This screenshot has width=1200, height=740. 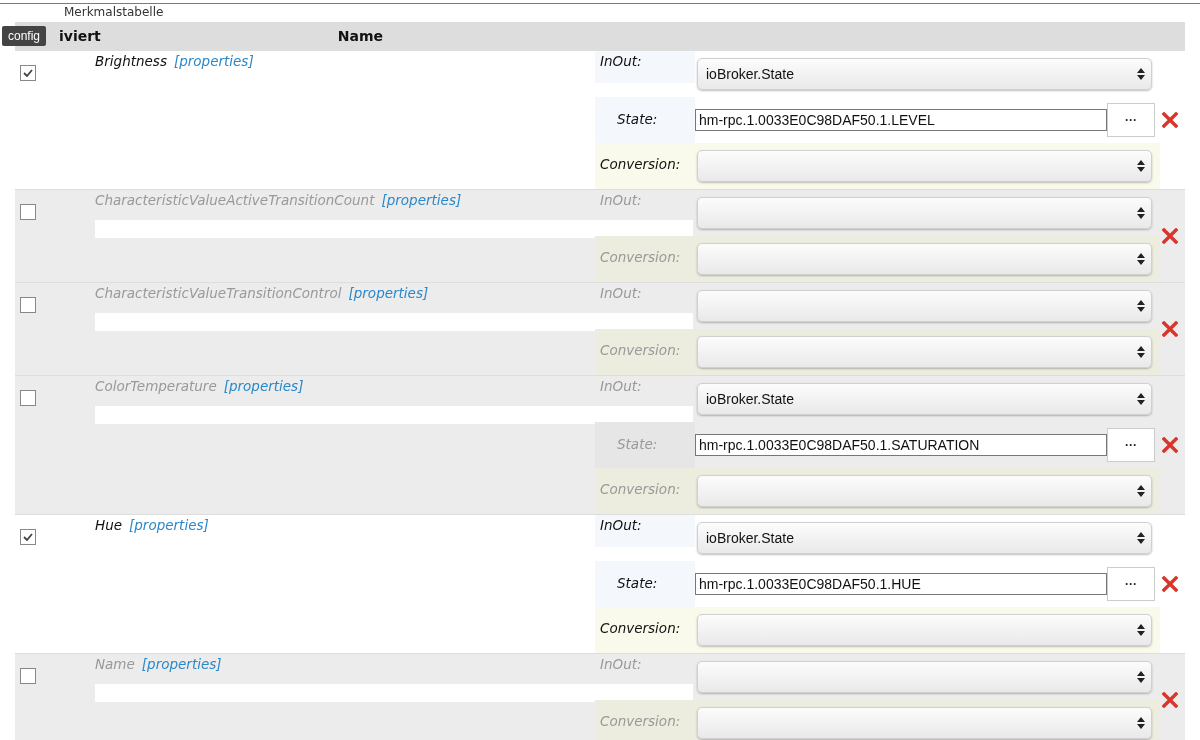 What do you see at coordinates (360, 36) in the screenshot?
I see `column-header: Name` at bounding box center [360, 36].